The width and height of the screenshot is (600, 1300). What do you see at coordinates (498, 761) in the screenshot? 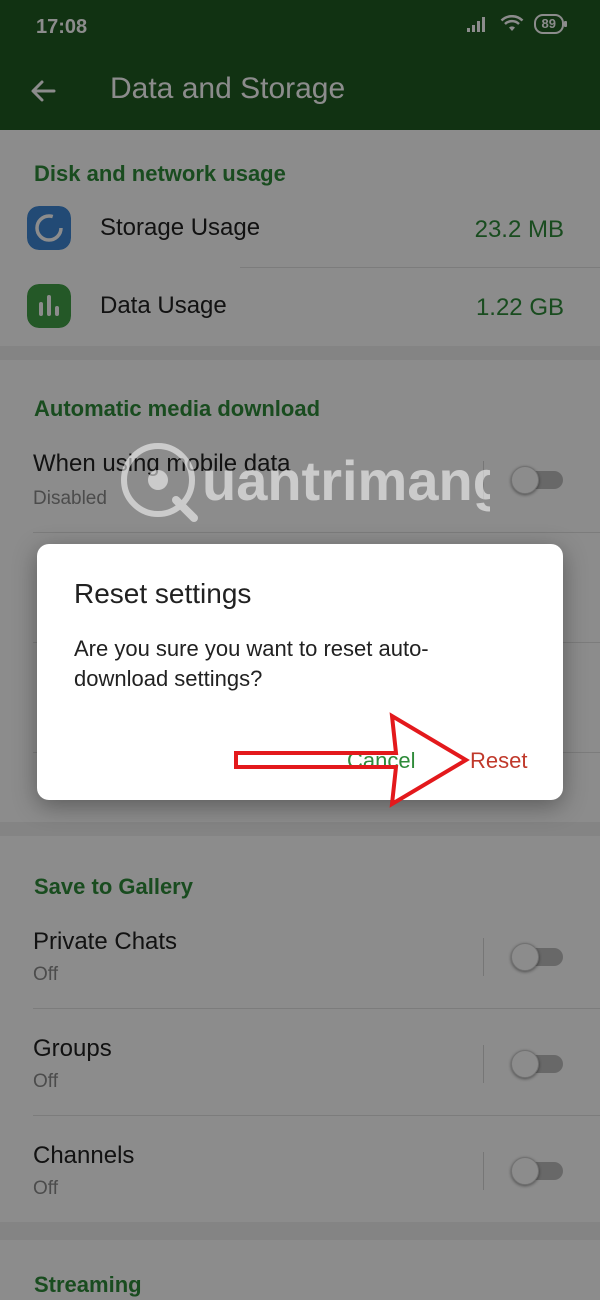
I see `reset-button: Reset` at bounding box center [498, 761].